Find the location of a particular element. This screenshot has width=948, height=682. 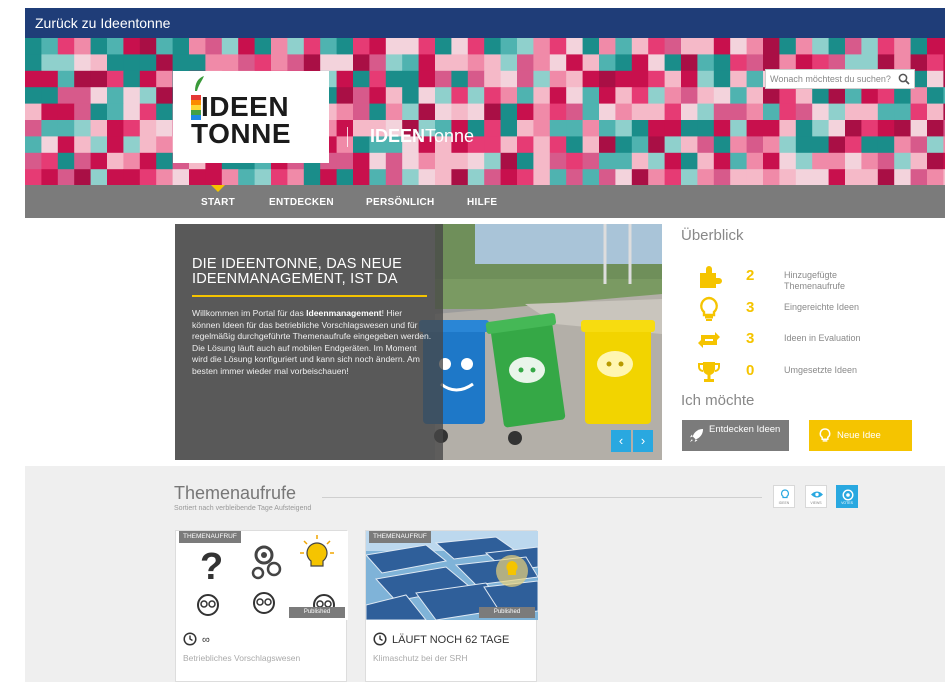

search-input: Wonach möchtest du suchen? is located at coordinates (840, 79).